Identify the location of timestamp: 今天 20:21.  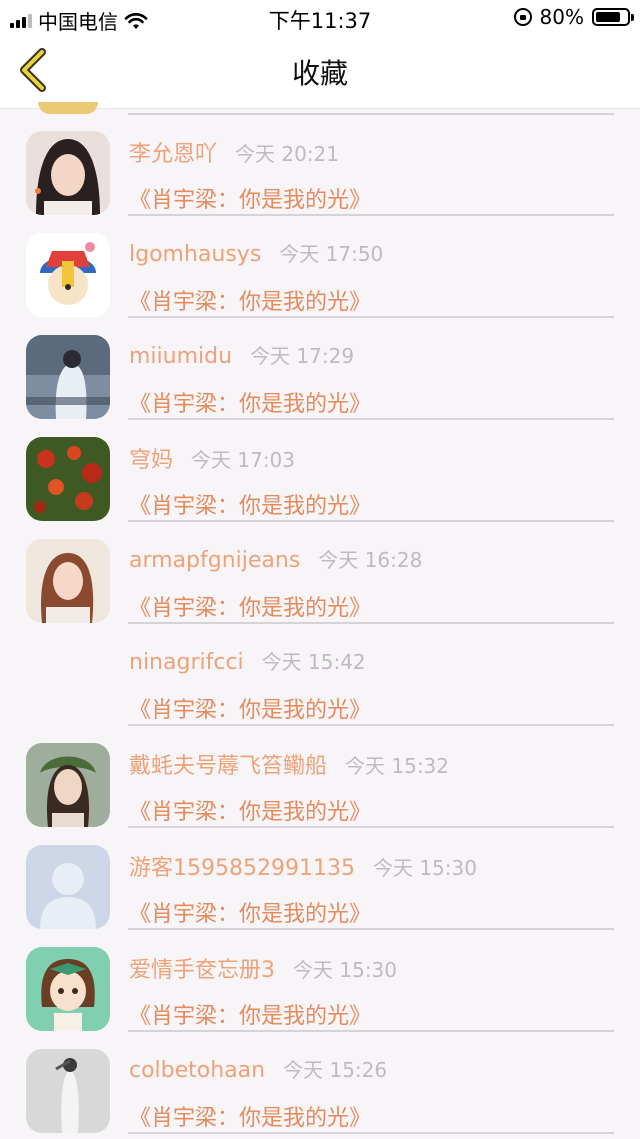
(287, 154).